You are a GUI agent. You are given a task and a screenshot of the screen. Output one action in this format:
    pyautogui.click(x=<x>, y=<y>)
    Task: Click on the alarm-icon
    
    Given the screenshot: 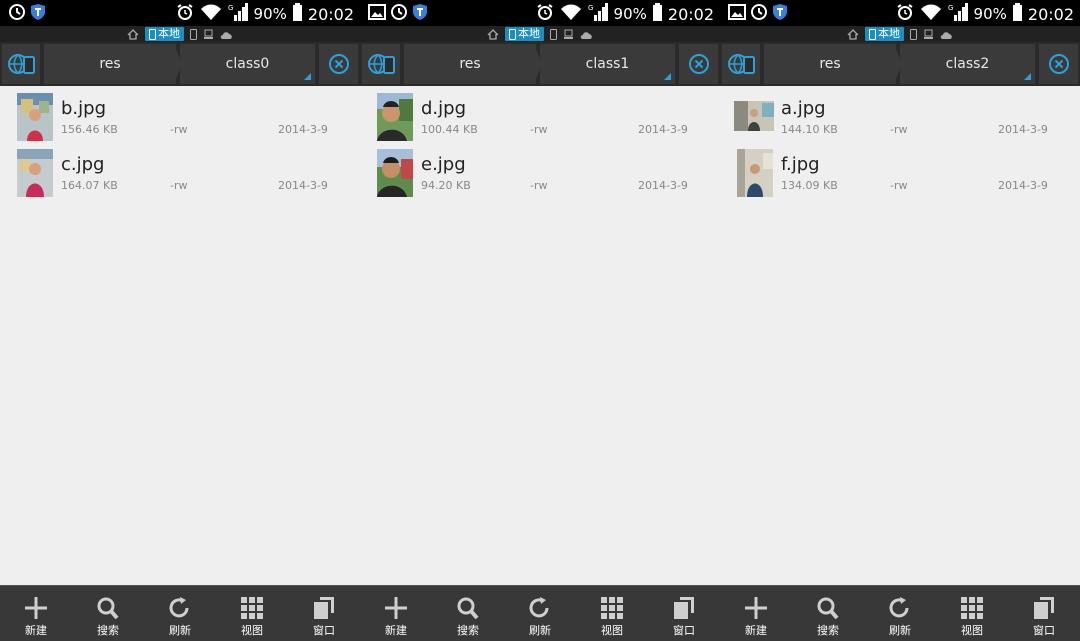 What is the action you would take?
    pyautogui.click(x=545, y=14)
    